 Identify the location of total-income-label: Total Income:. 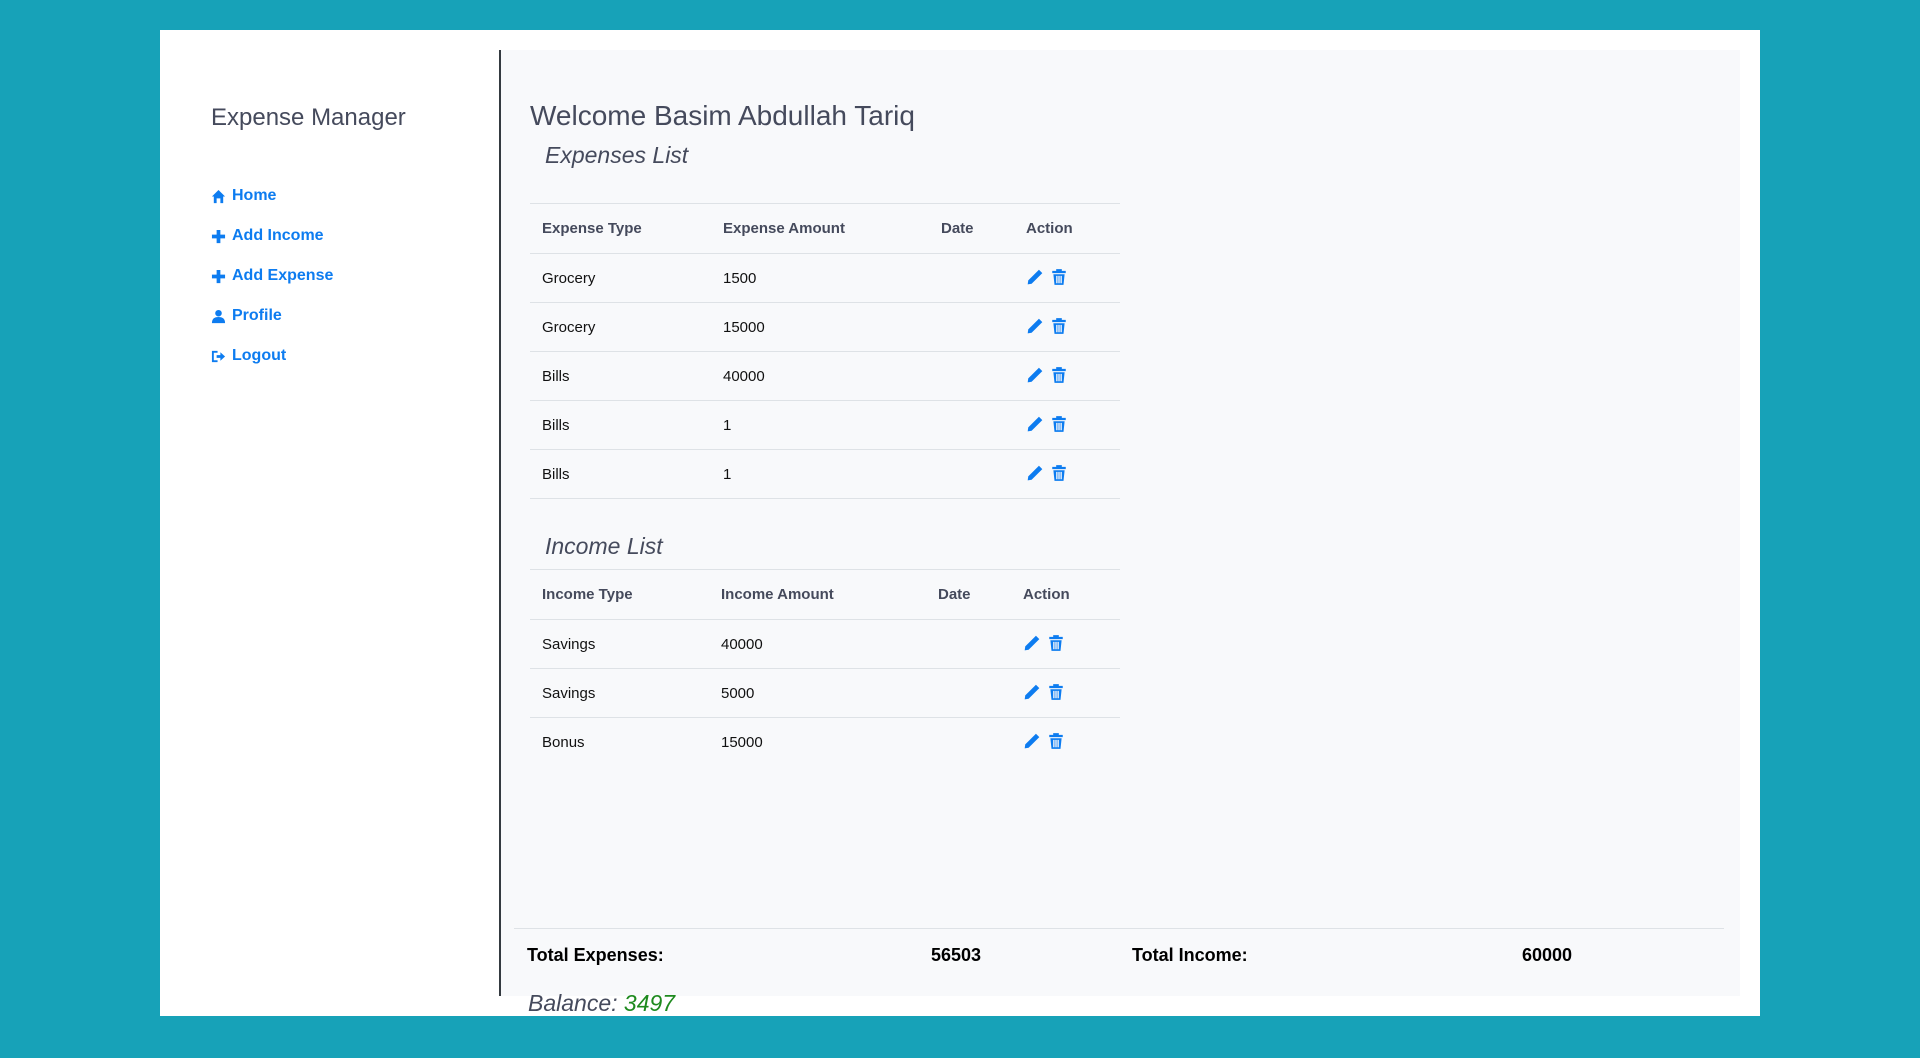
(1190, 955).